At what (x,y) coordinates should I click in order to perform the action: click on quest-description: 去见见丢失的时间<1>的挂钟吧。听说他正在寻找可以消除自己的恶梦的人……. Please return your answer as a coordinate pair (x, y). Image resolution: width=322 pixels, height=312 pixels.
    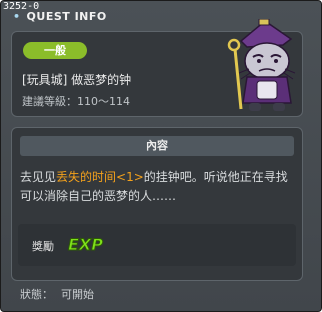
    Looking at the image, I should click on (159, 187).